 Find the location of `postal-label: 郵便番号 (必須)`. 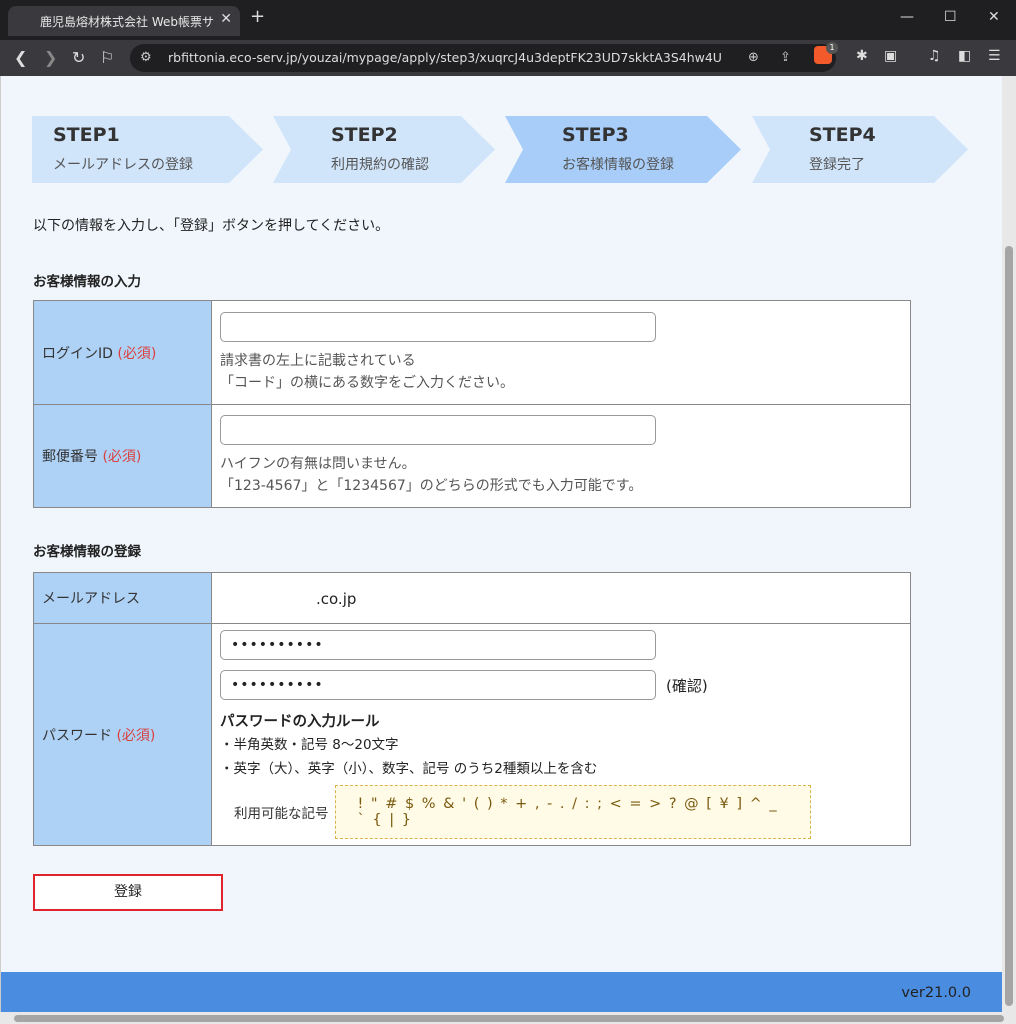

postal-label: 郵便番号 (必須) is located at coordinates (122, 456).